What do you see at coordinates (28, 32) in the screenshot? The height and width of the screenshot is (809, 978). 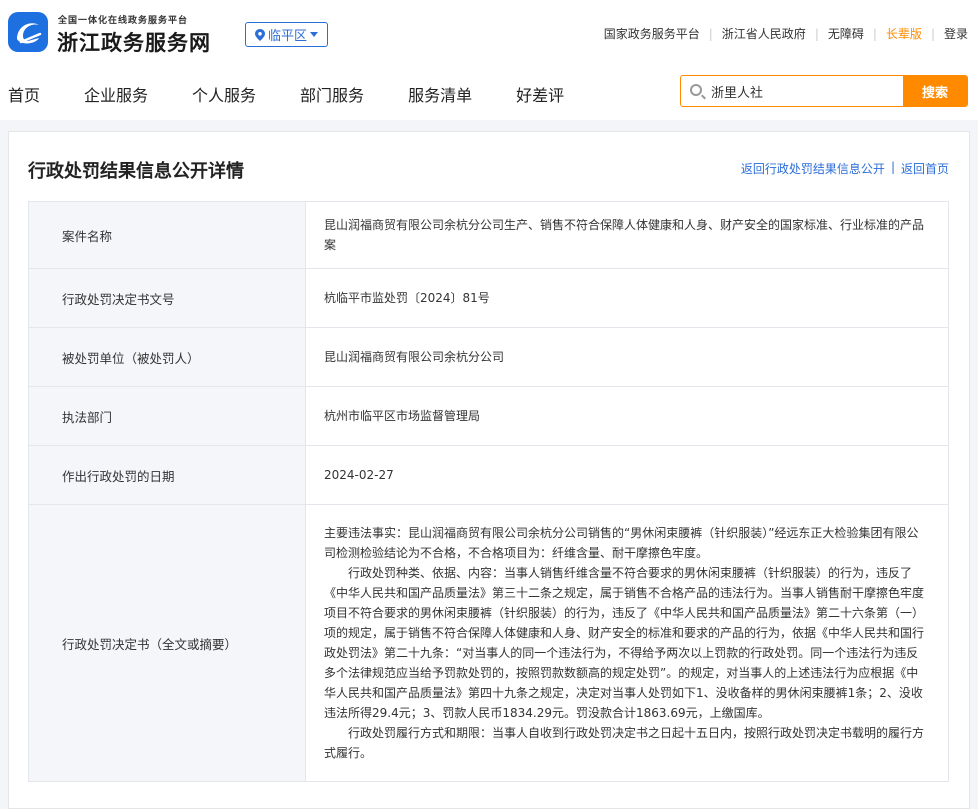 I see `site-logo` at bounding box center [28, 32].